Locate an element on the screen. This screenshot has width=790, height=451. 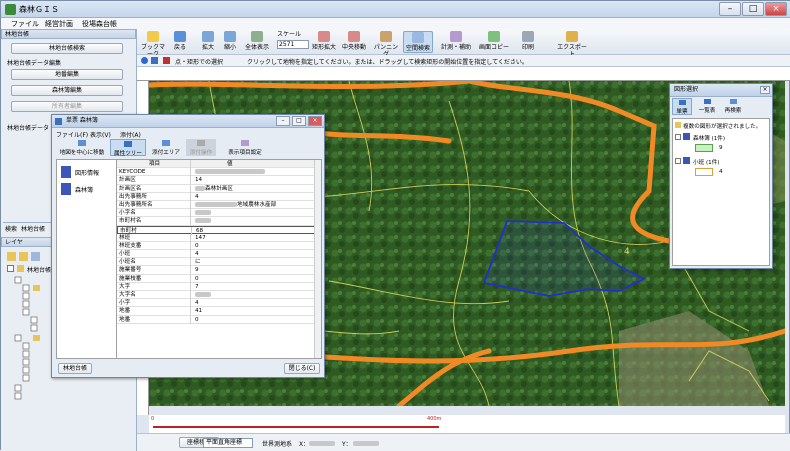
dialog-minimize-button: – is located at coordinates (283, 121).